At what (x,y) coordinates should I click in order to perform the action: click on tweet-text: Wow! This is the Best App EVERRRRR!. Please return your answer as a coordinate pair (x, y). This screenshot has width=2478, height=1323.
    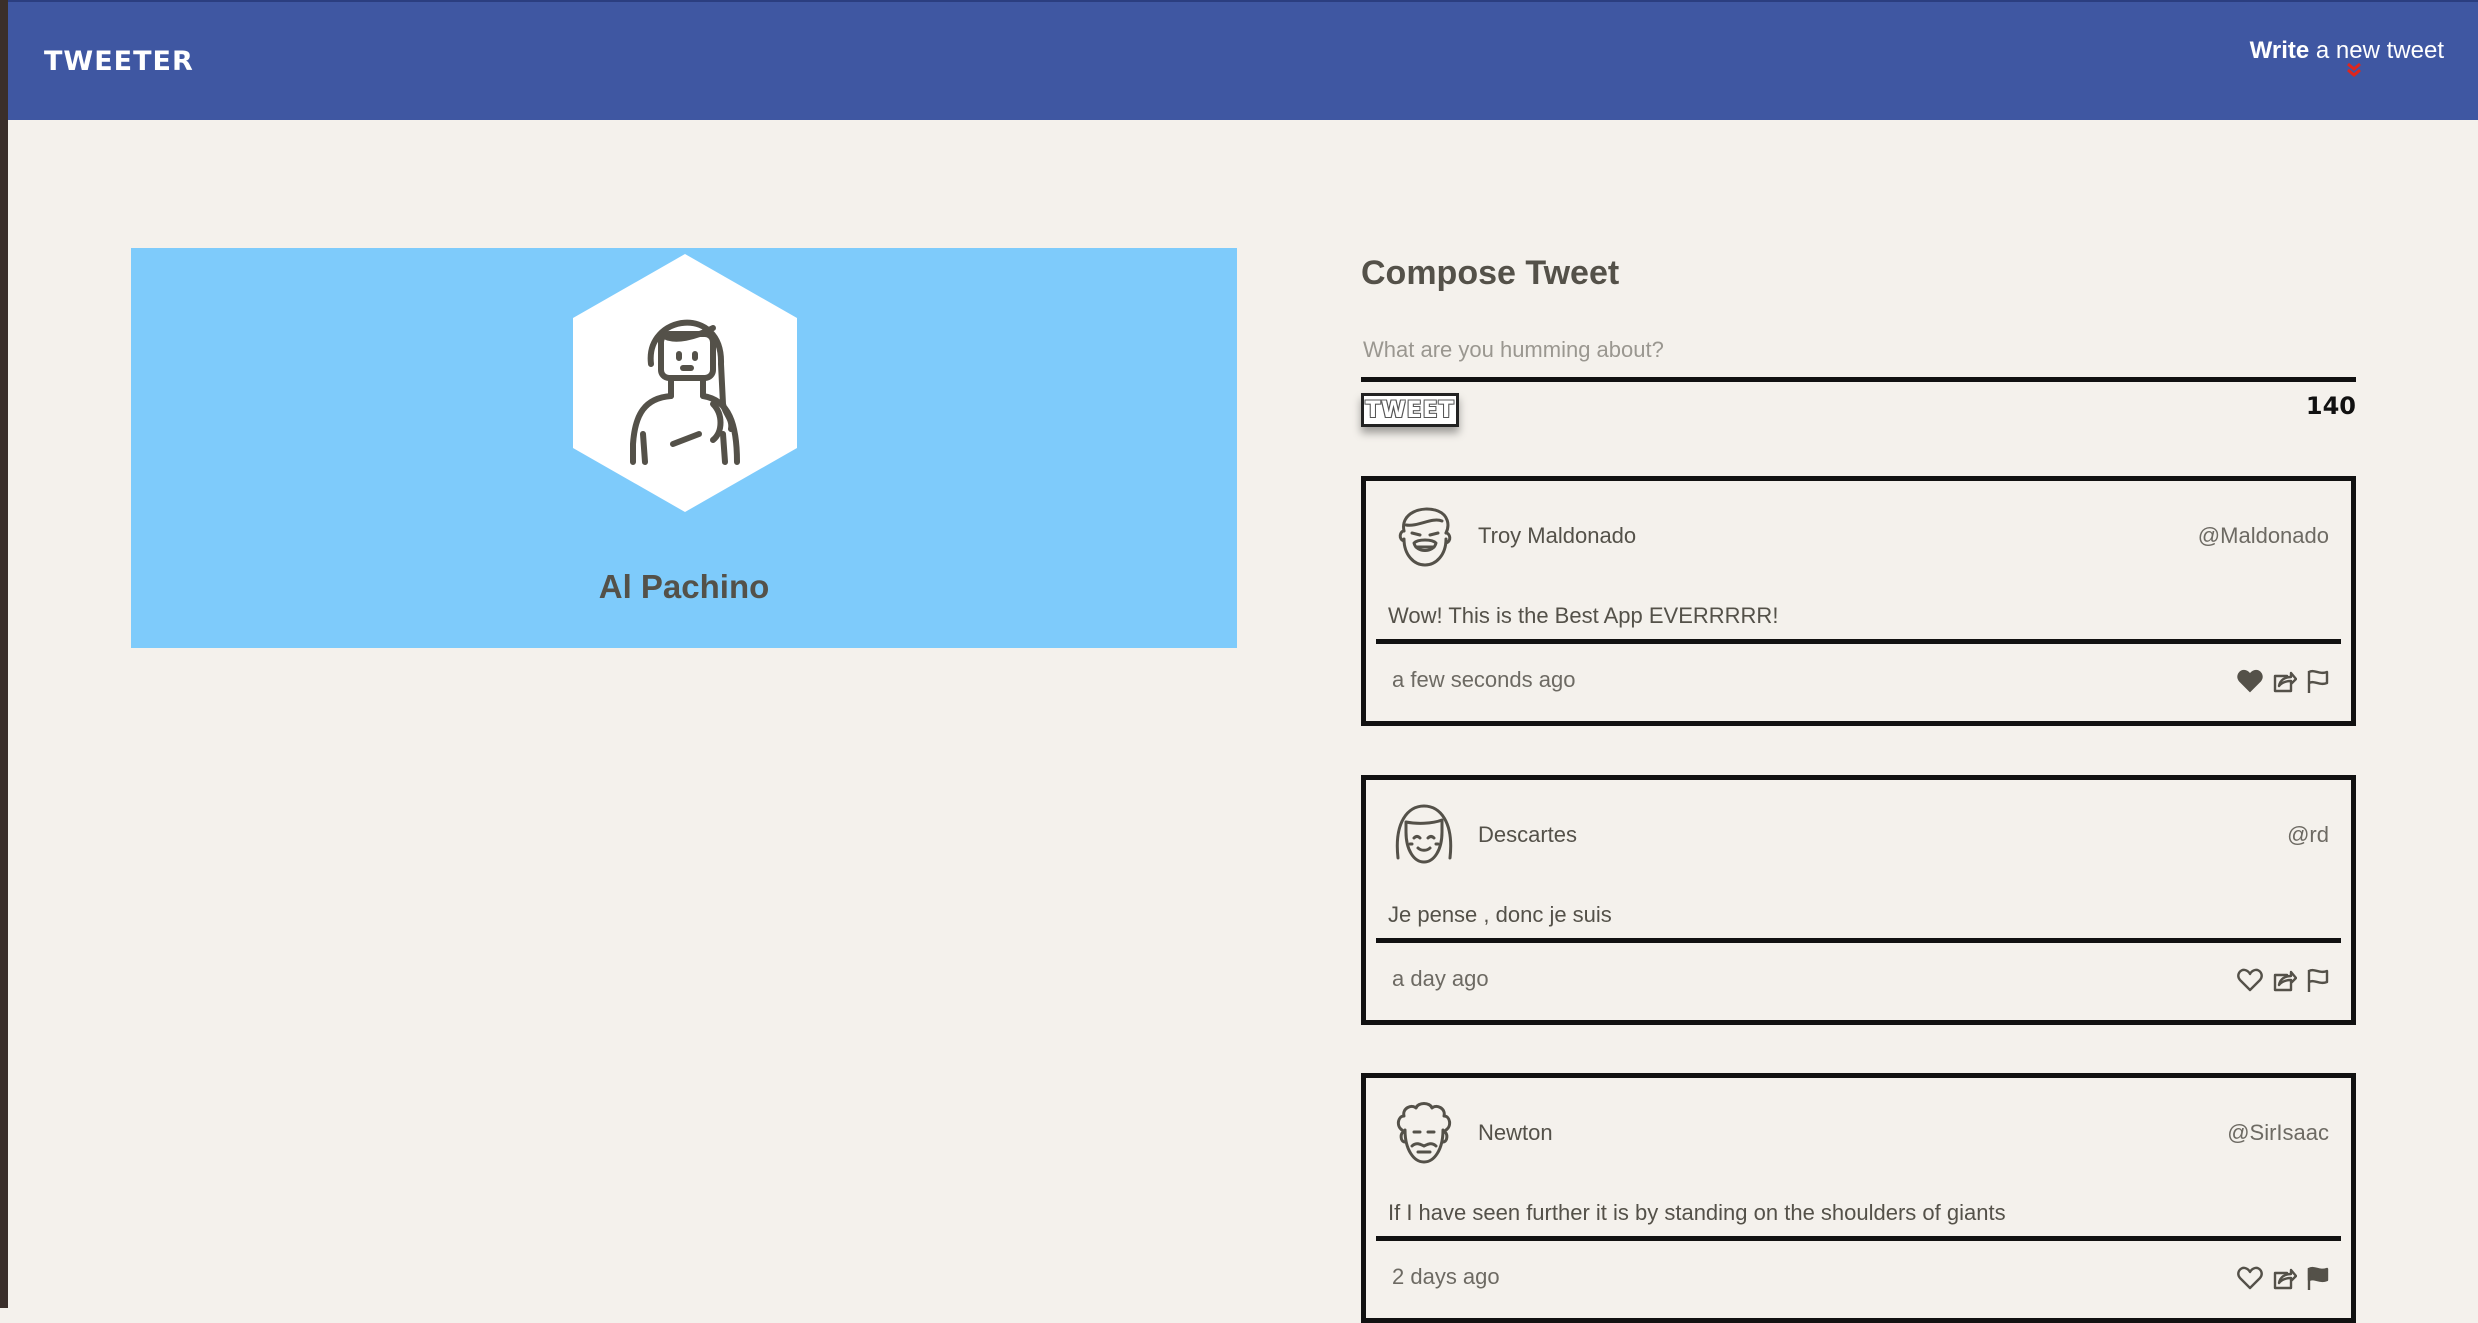
    Looking at the image, I should click on (1583, 615).